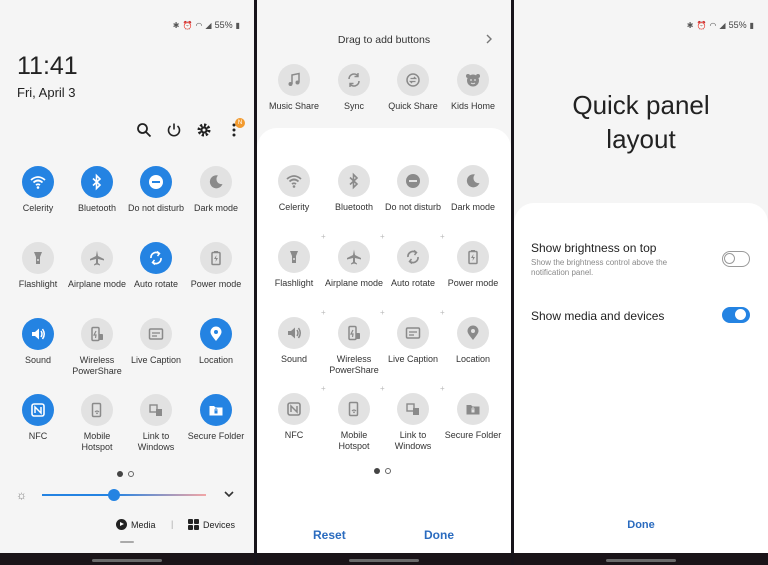 This screenshot has height=565, width=768. What do you see at coordinates (136, 524) in the screenshot?
I see `media-button: Media` at bounding box center [136, 524].